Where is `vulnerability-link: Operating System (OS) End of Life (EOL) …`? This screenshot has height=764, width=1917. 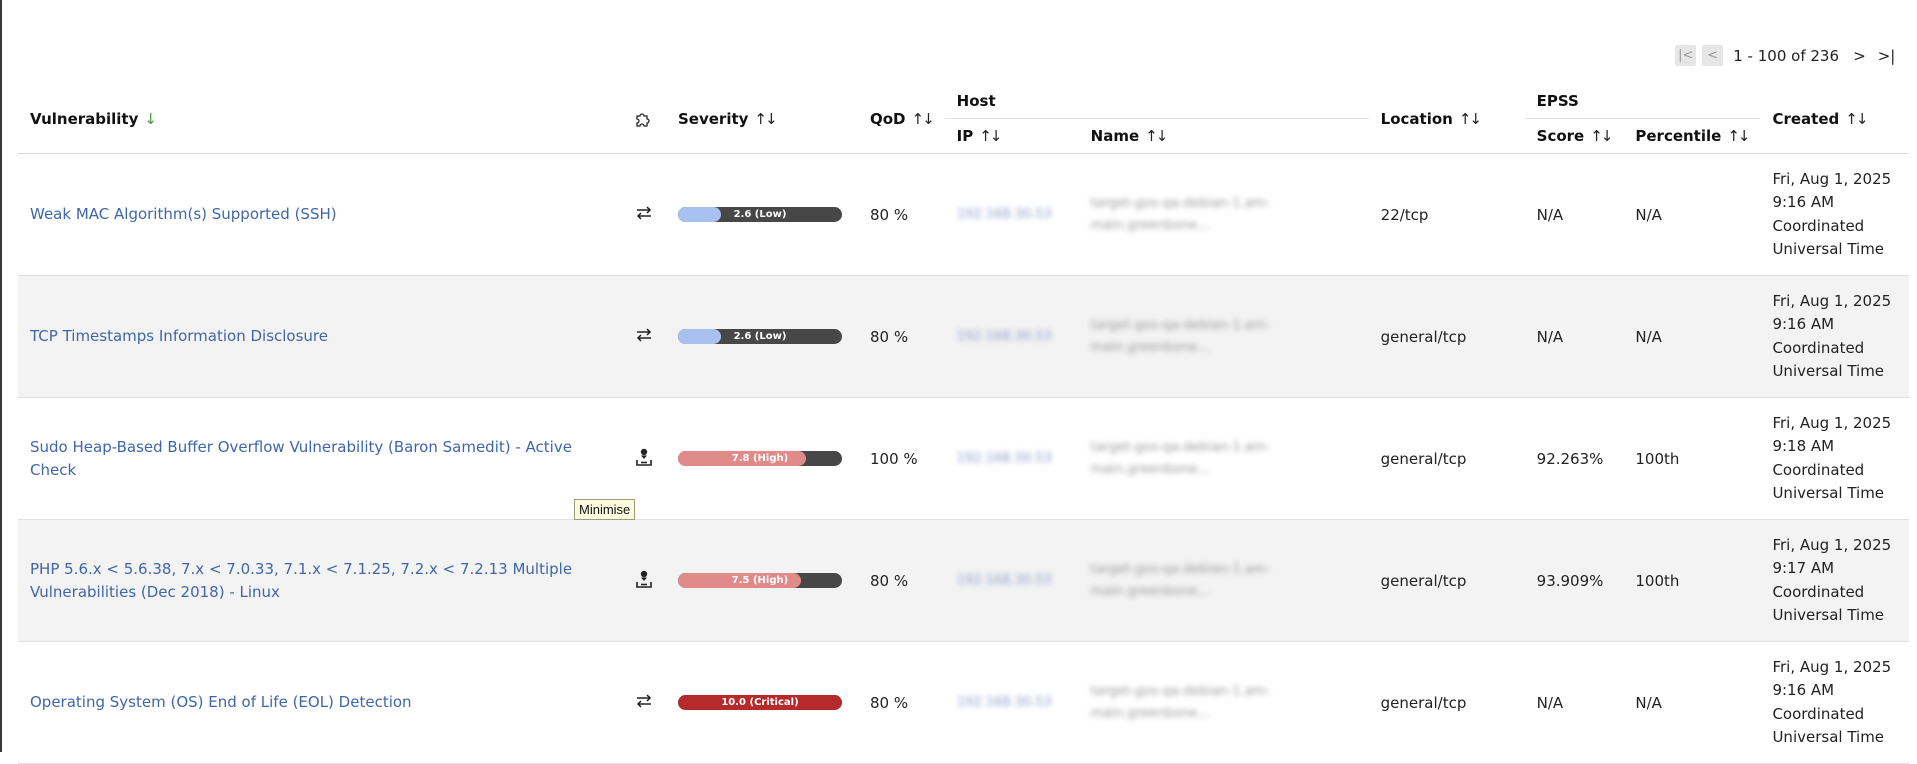 vulnerability-link: Operating System (OS) End of Life (EOL) … is located at coordinates (221, 702).